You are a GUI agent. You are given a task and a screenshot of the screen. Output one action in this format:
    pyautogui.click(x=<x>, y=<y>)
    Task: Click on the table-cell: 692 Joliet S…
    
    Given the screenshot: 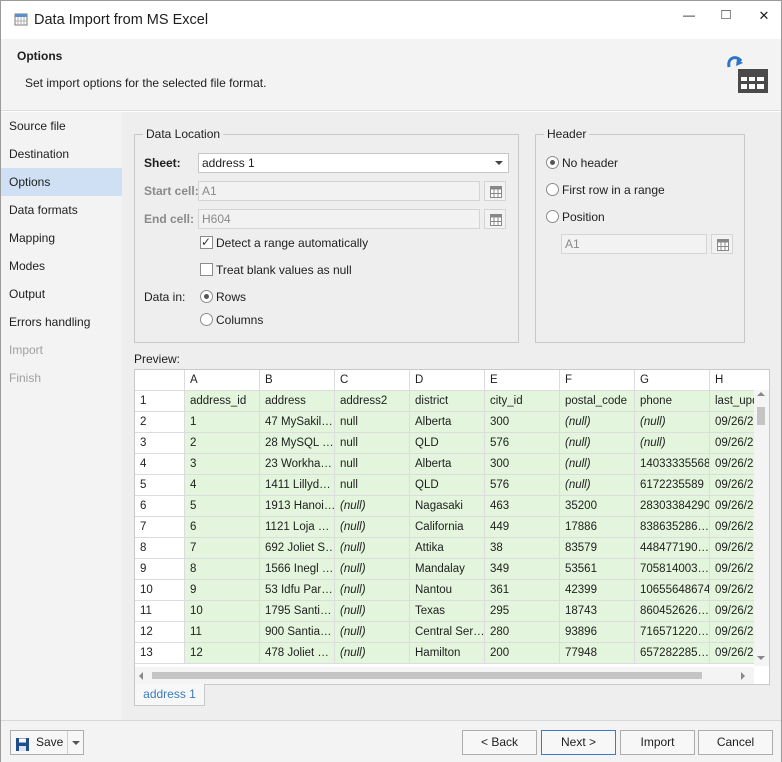 What is the action you would take?
    pyautogui.click(x=297, y=548)
    